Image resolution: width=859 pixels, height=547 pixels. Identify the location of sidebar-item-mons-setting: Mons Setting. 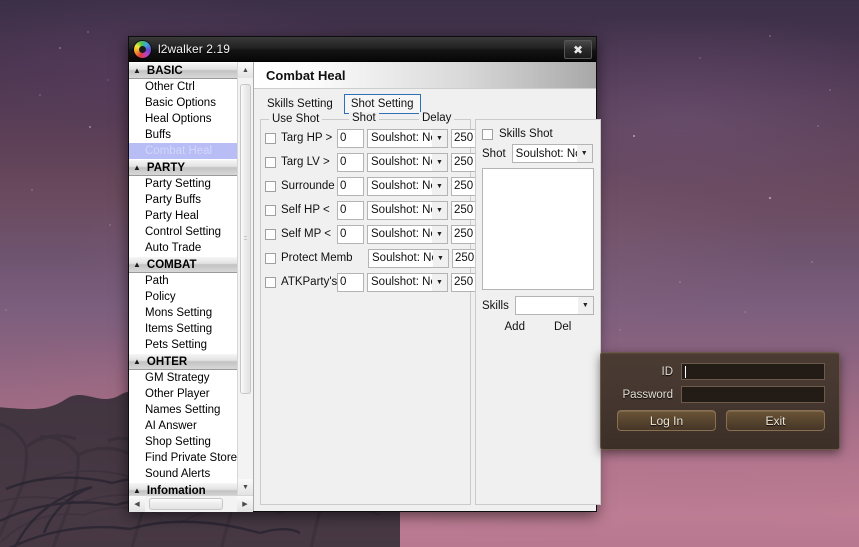
(183, 313).